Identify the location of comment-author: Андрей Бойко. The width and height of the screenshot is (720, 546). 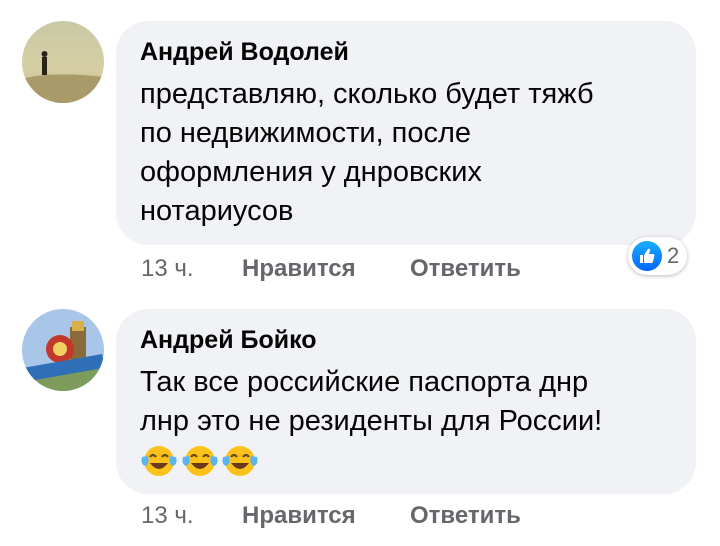
(228, 340).